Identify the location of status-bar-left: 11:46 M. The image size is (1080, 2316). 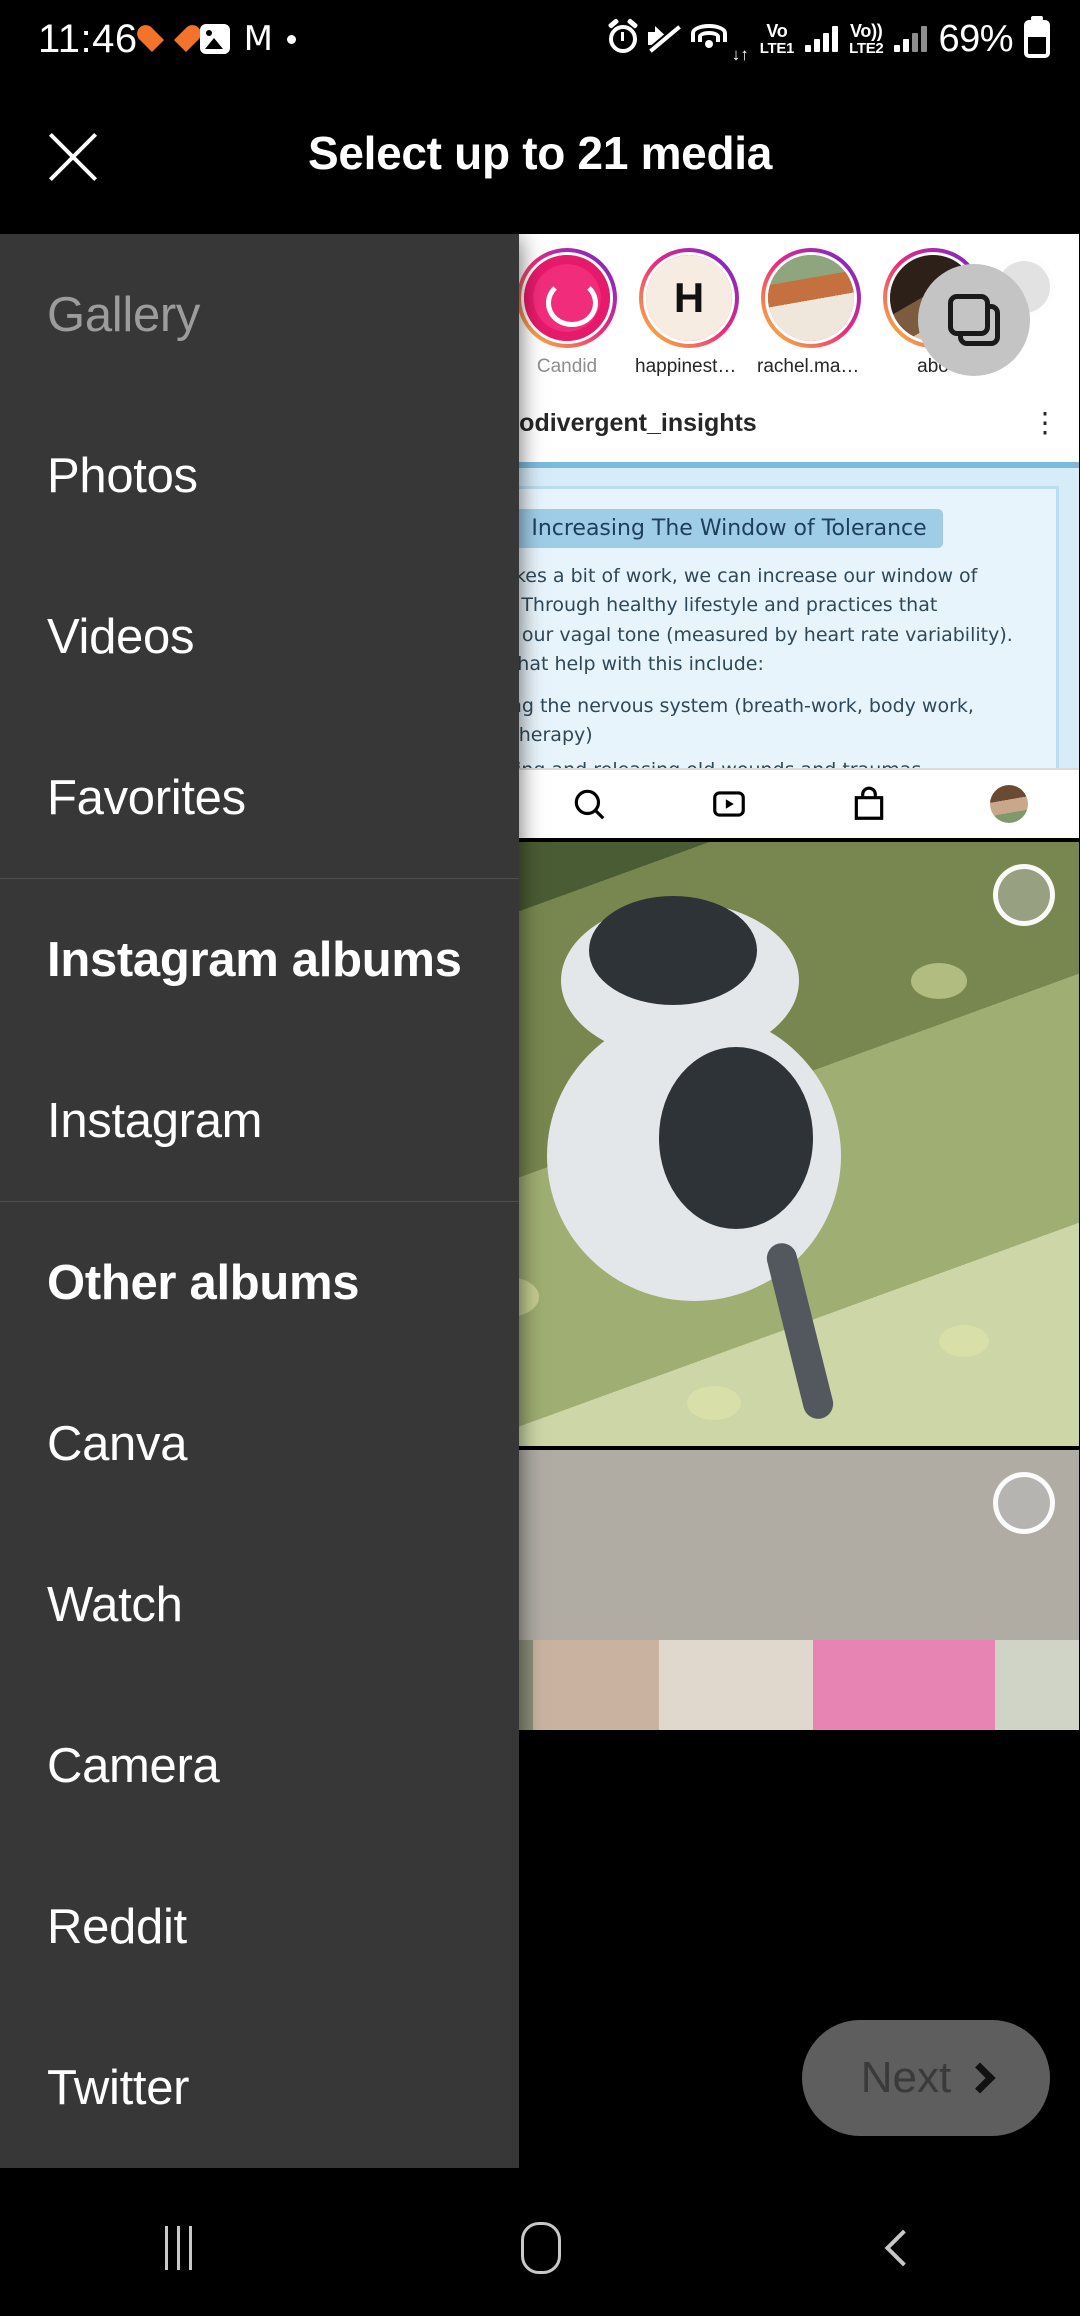
(167, 39).